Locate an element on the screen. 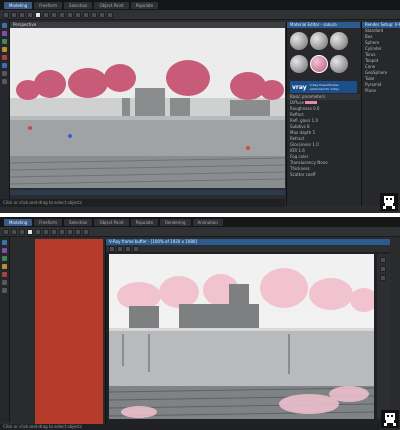  tab-rendering: Rendering is located at coordinates (175, 222).